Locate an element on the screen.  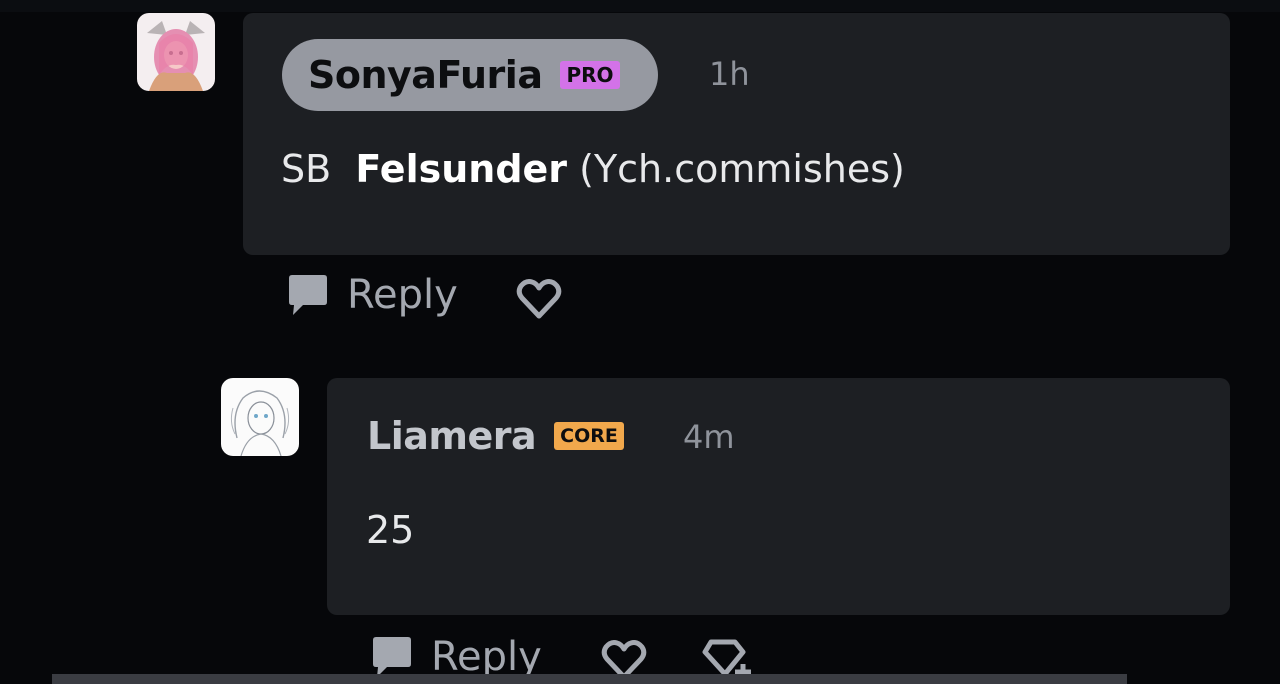
comment-suffix: (Ych.commishes) is located at coordinates (742, 169).